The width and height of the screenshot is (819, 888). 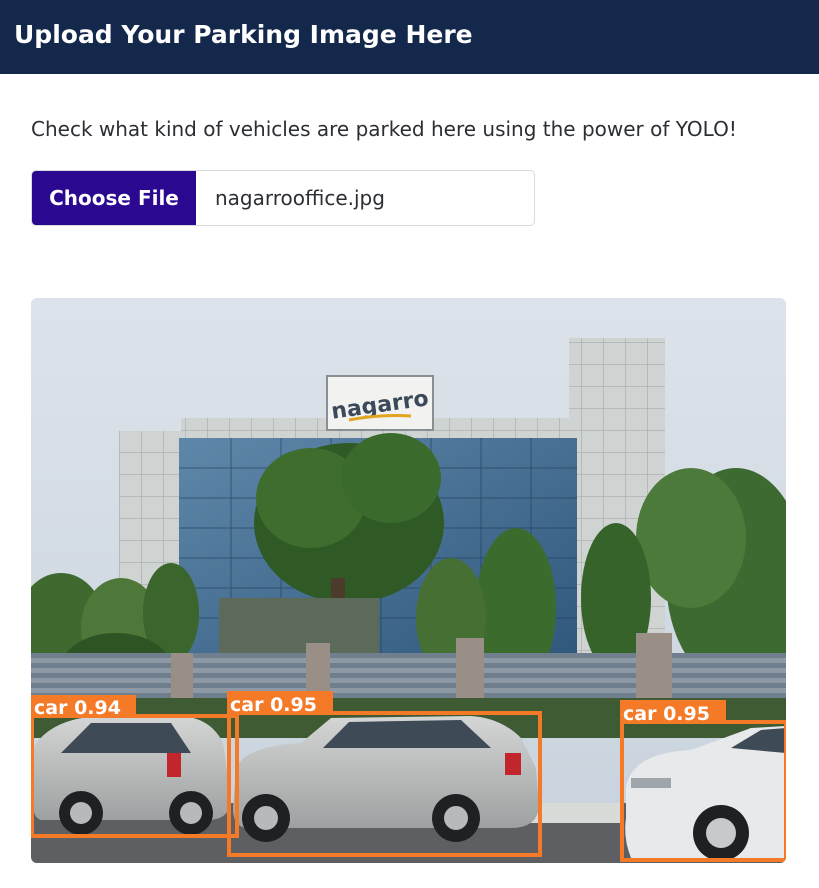 What do you see at coordinates (300, 198) in the screenshot?
I see `selected-file-name: nagarrooffice.jpg` at bounding box center [300, 198].